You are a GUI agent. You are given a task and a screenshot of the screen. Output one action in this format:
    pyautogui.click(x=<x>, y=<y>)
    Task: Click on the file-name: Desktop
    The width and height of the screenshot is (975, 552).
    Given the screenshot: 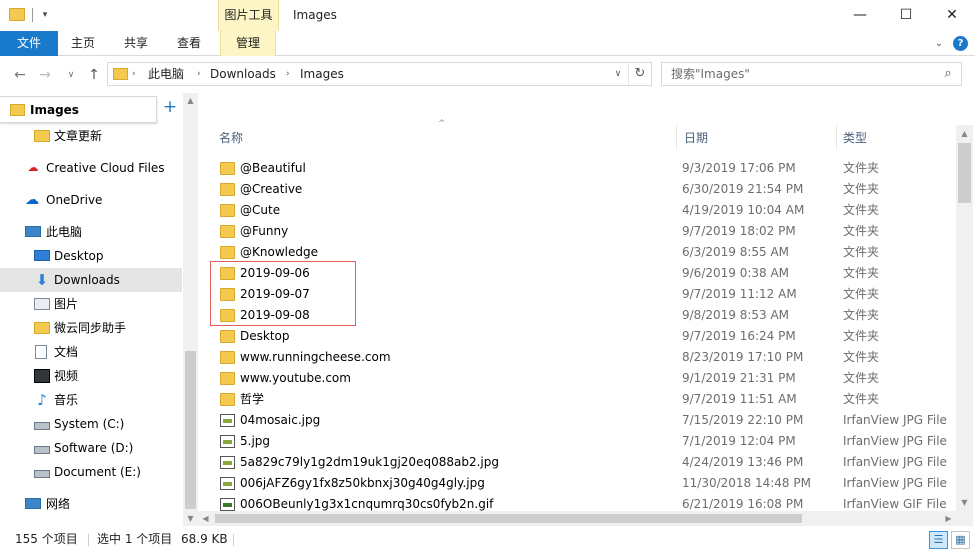 What is the action you would take?
    pyautogui.click(x=265, y=336)
    